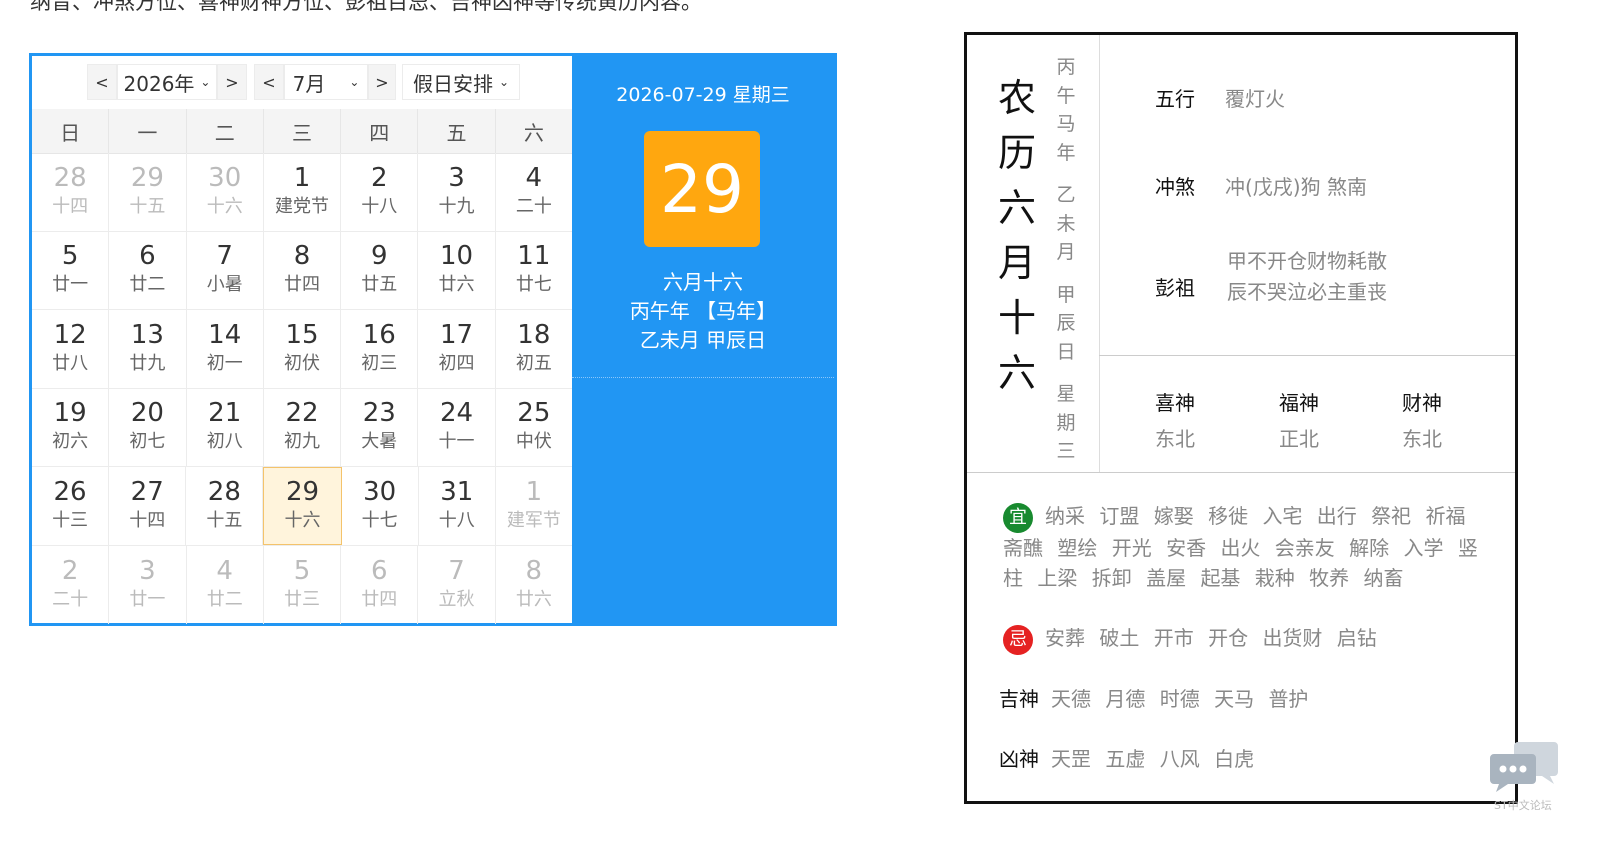 The width and height of the screenshot is (1616, 846). What do you see at coordinates (225, 192) in the screenshot?
I see `day-cell: 30 十六` at bounding box center [225, 192].